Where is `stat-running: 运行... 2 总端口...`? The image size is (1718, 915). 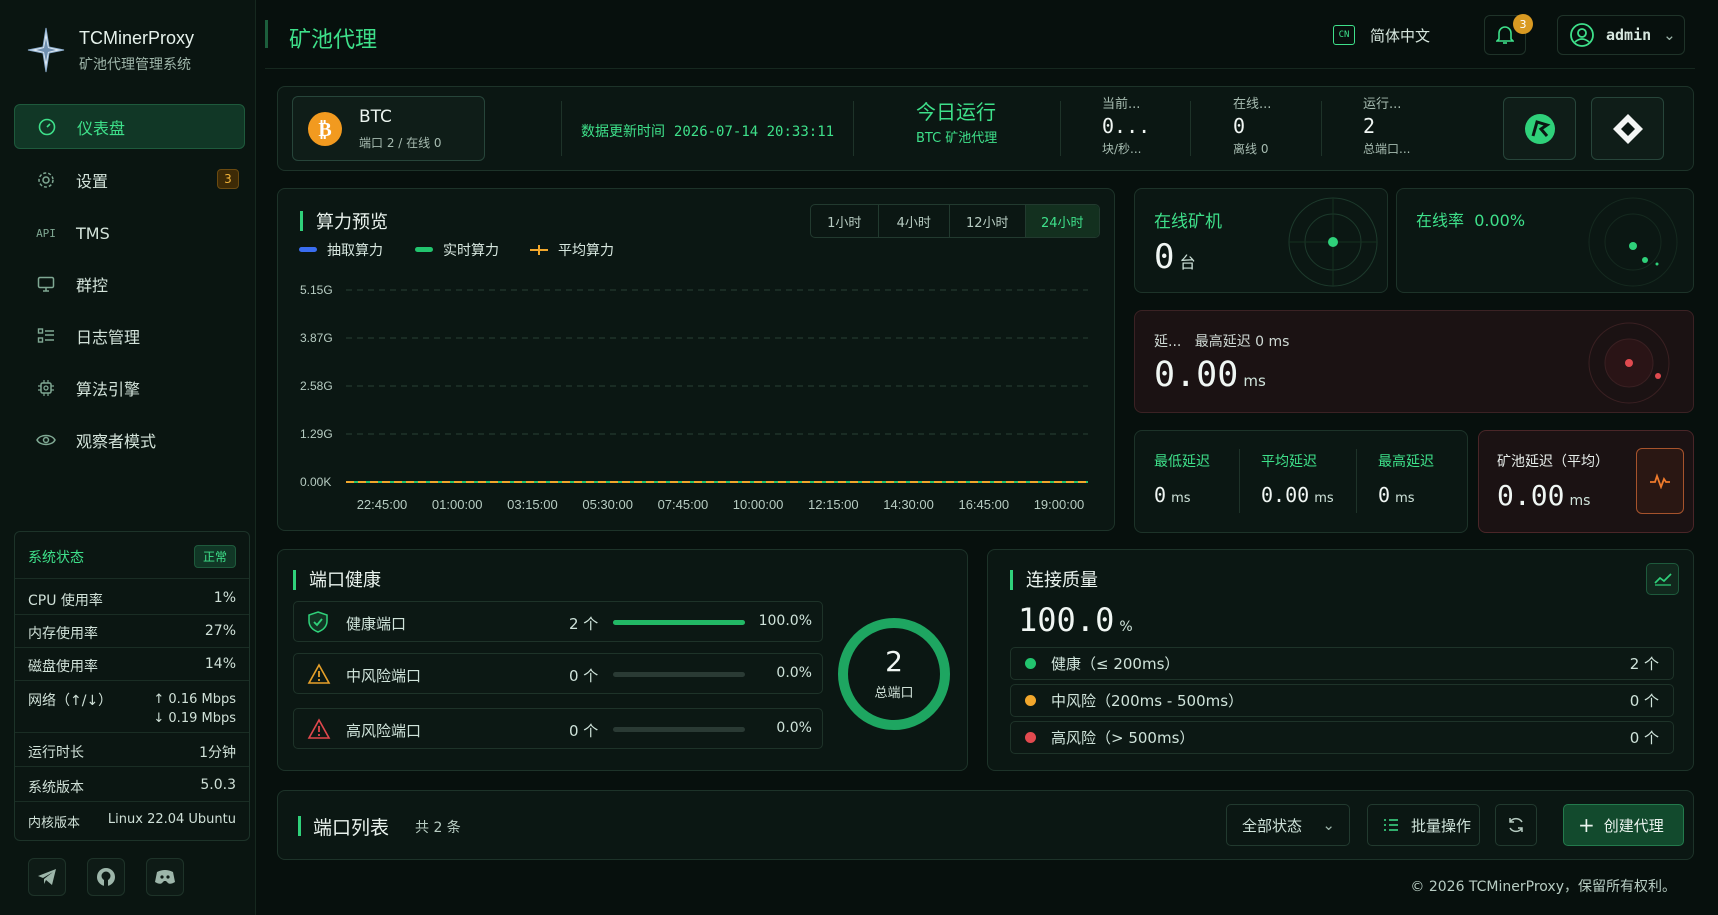 stat-running: 运行... 2 总端口... is located at coordinates (1413, 125).